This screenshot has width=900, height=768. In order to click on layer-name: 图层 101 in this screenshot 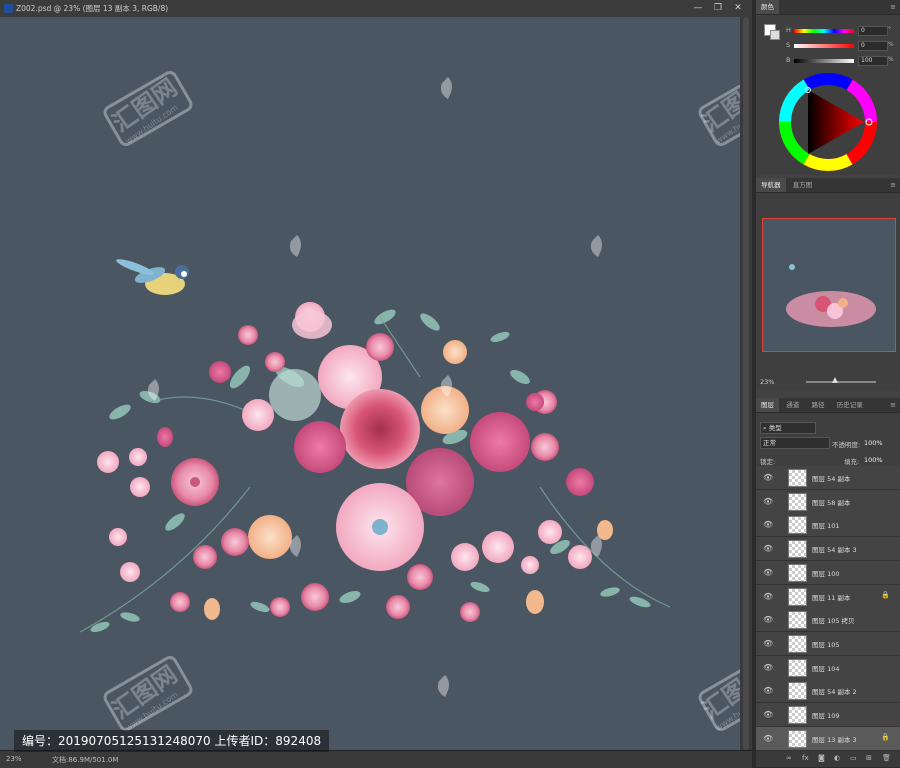, I will do `click(826, 526)`.